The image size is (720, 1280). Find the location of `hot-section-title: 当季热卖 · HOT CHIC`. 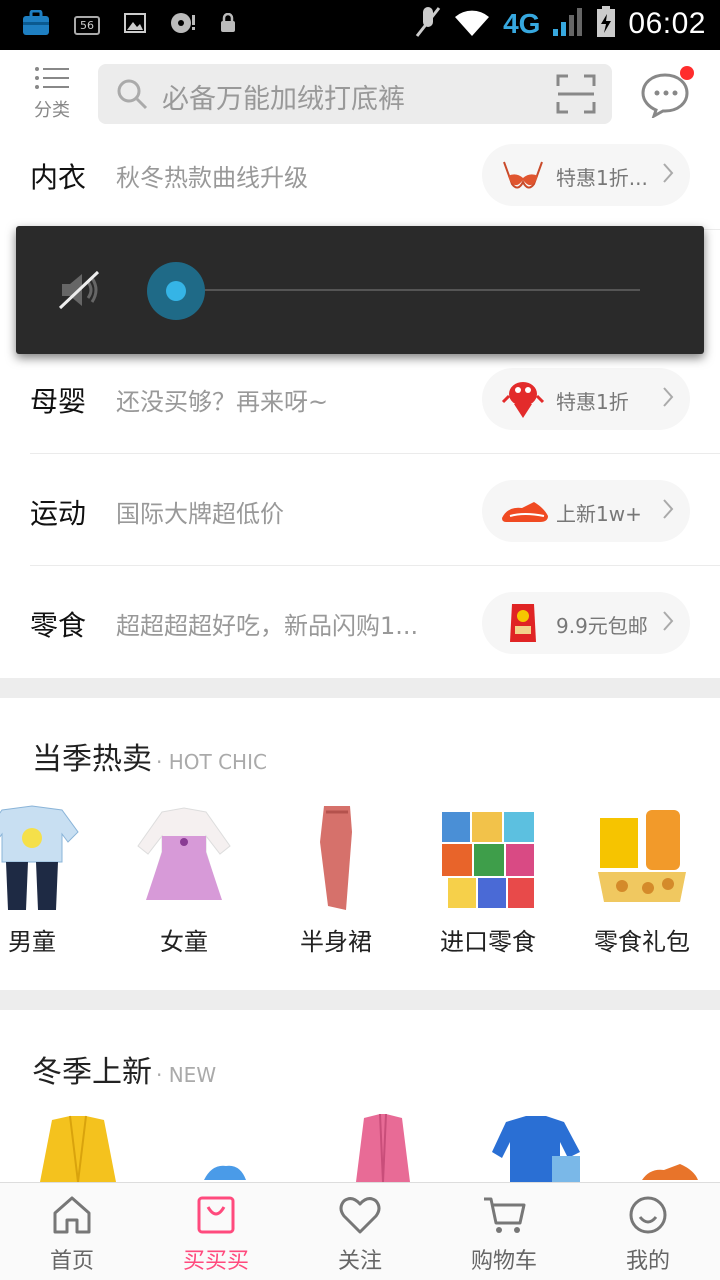

hot-section-title: 当季热卖 · HOT CHIC is located at coordinates (149, 756).